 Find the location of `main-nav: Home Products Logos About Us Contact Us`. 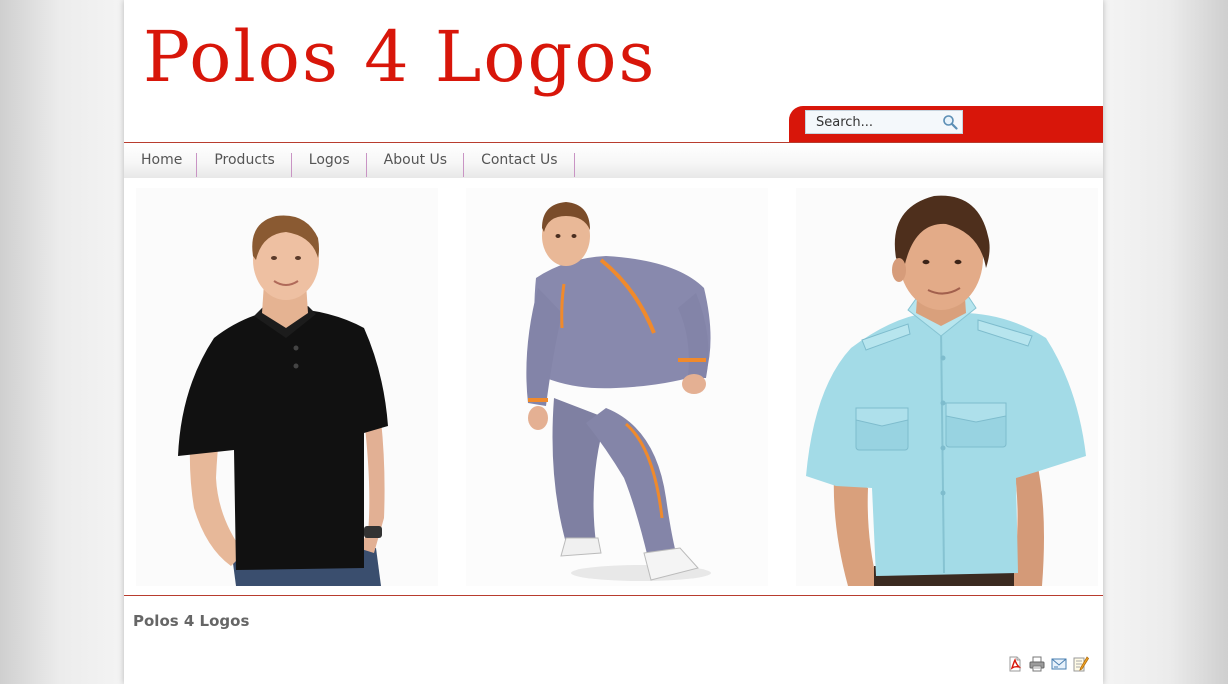

main-nav: Home Products Logos About Us Contact Us is located at coordinates (613, 160).